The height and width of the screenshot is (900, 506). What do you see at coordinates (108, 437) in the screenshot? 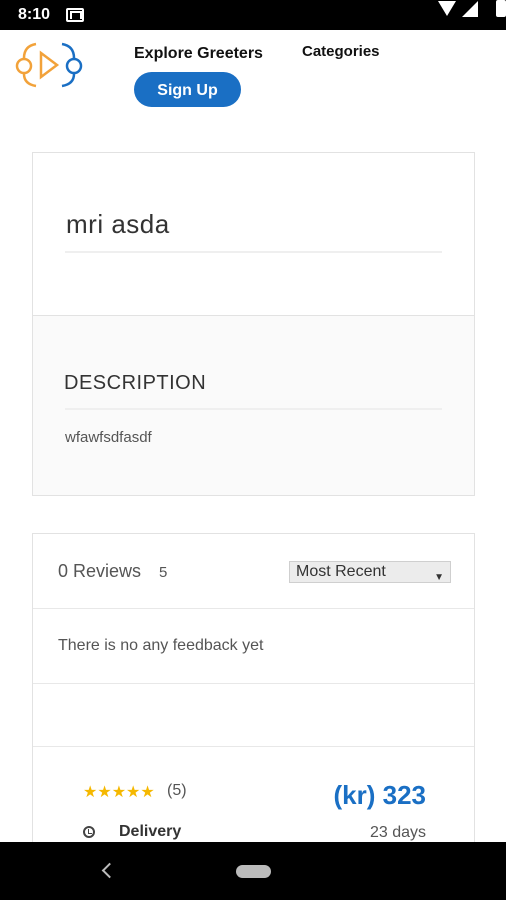
I see `description-text: wfawfsdfasdf` at bounding box center [108, 437].